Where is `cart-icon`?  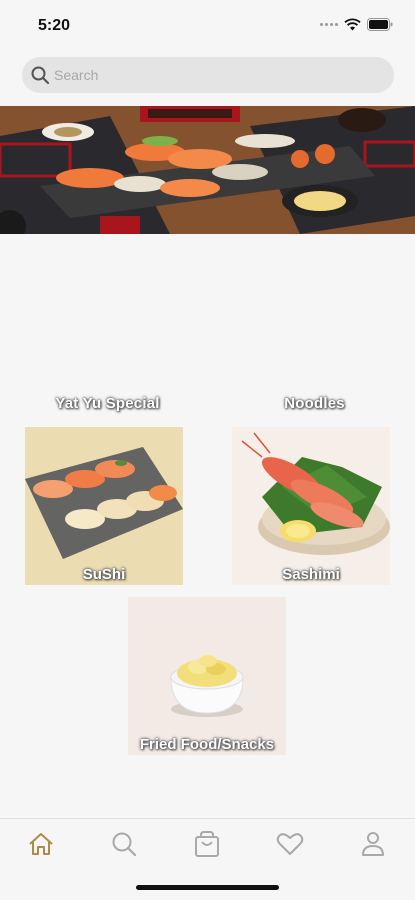 cart-icon is located at coordinates (207, 844).